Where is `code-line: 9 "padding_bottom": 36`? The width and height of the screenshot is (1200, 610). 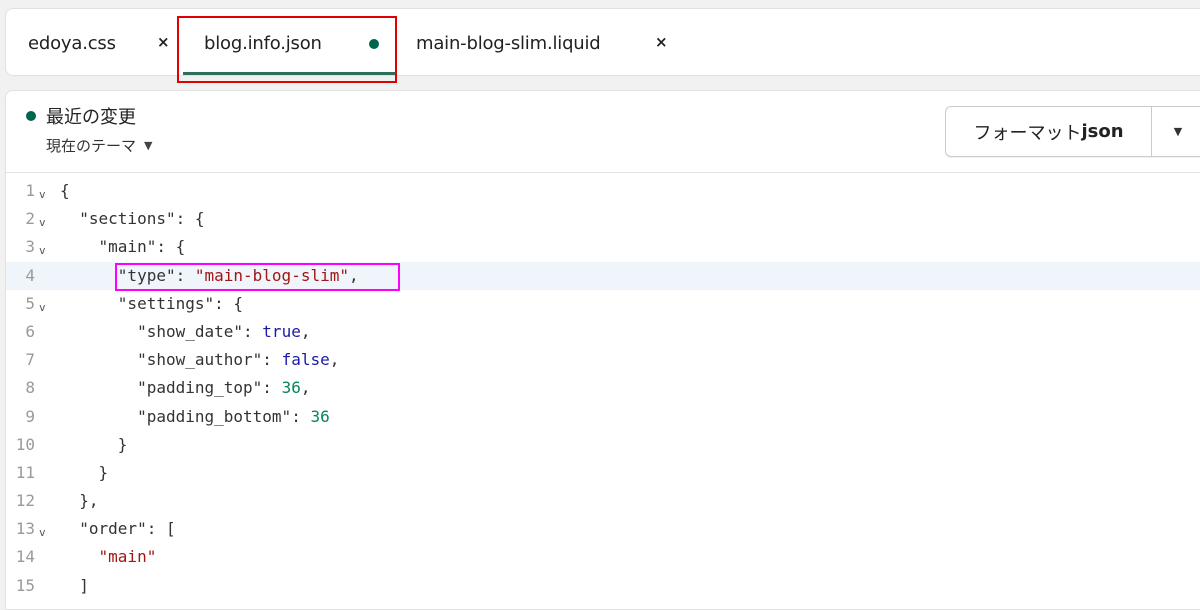 code-line: 9 "padding_bottom": 36 is located at coordinates (603, 417).